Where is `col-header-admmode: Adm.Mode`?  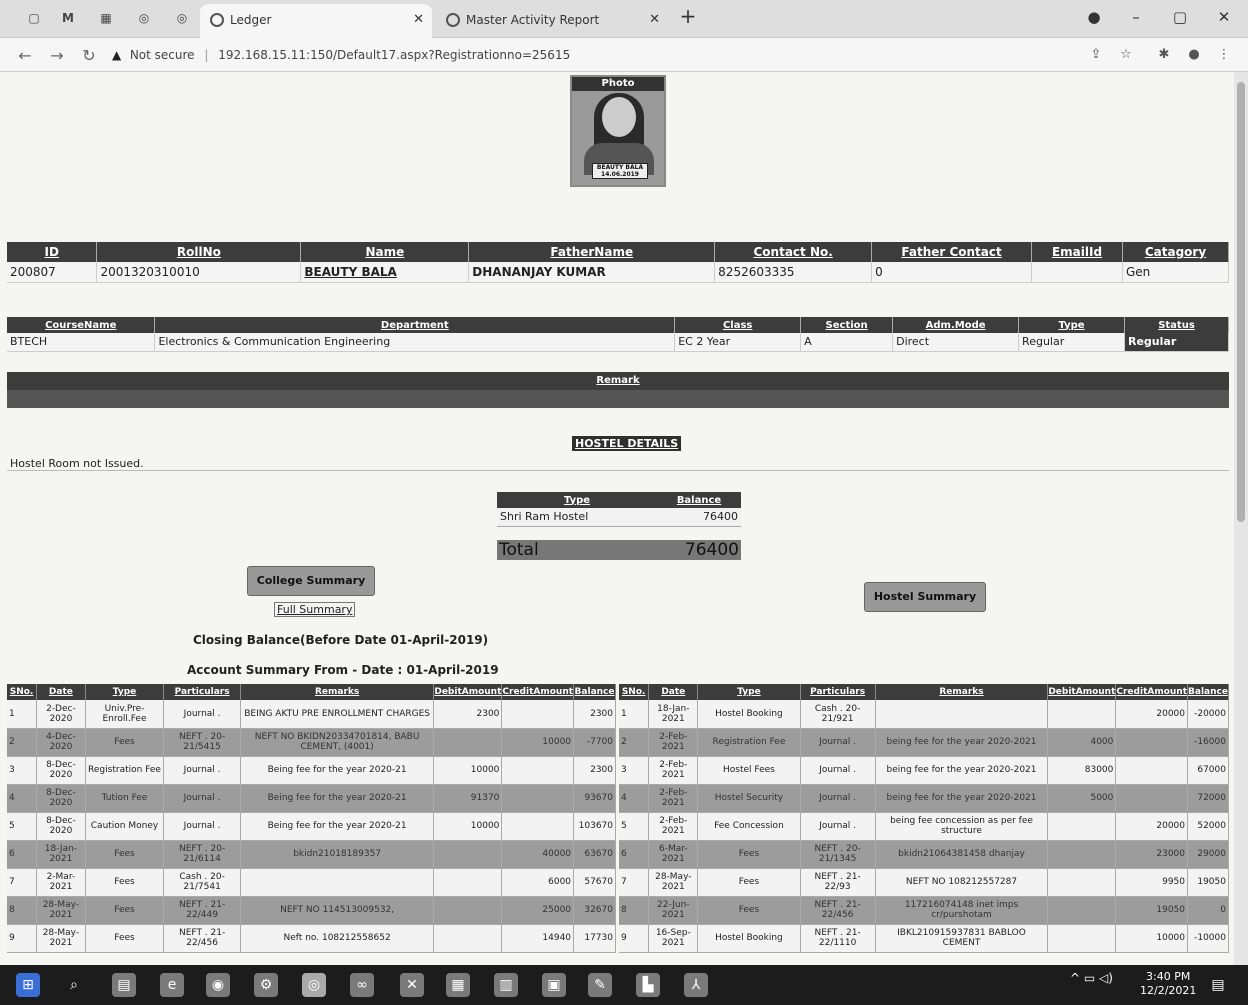
col-header-admmode: Adm.Mode is located at coordinates (956, 325).